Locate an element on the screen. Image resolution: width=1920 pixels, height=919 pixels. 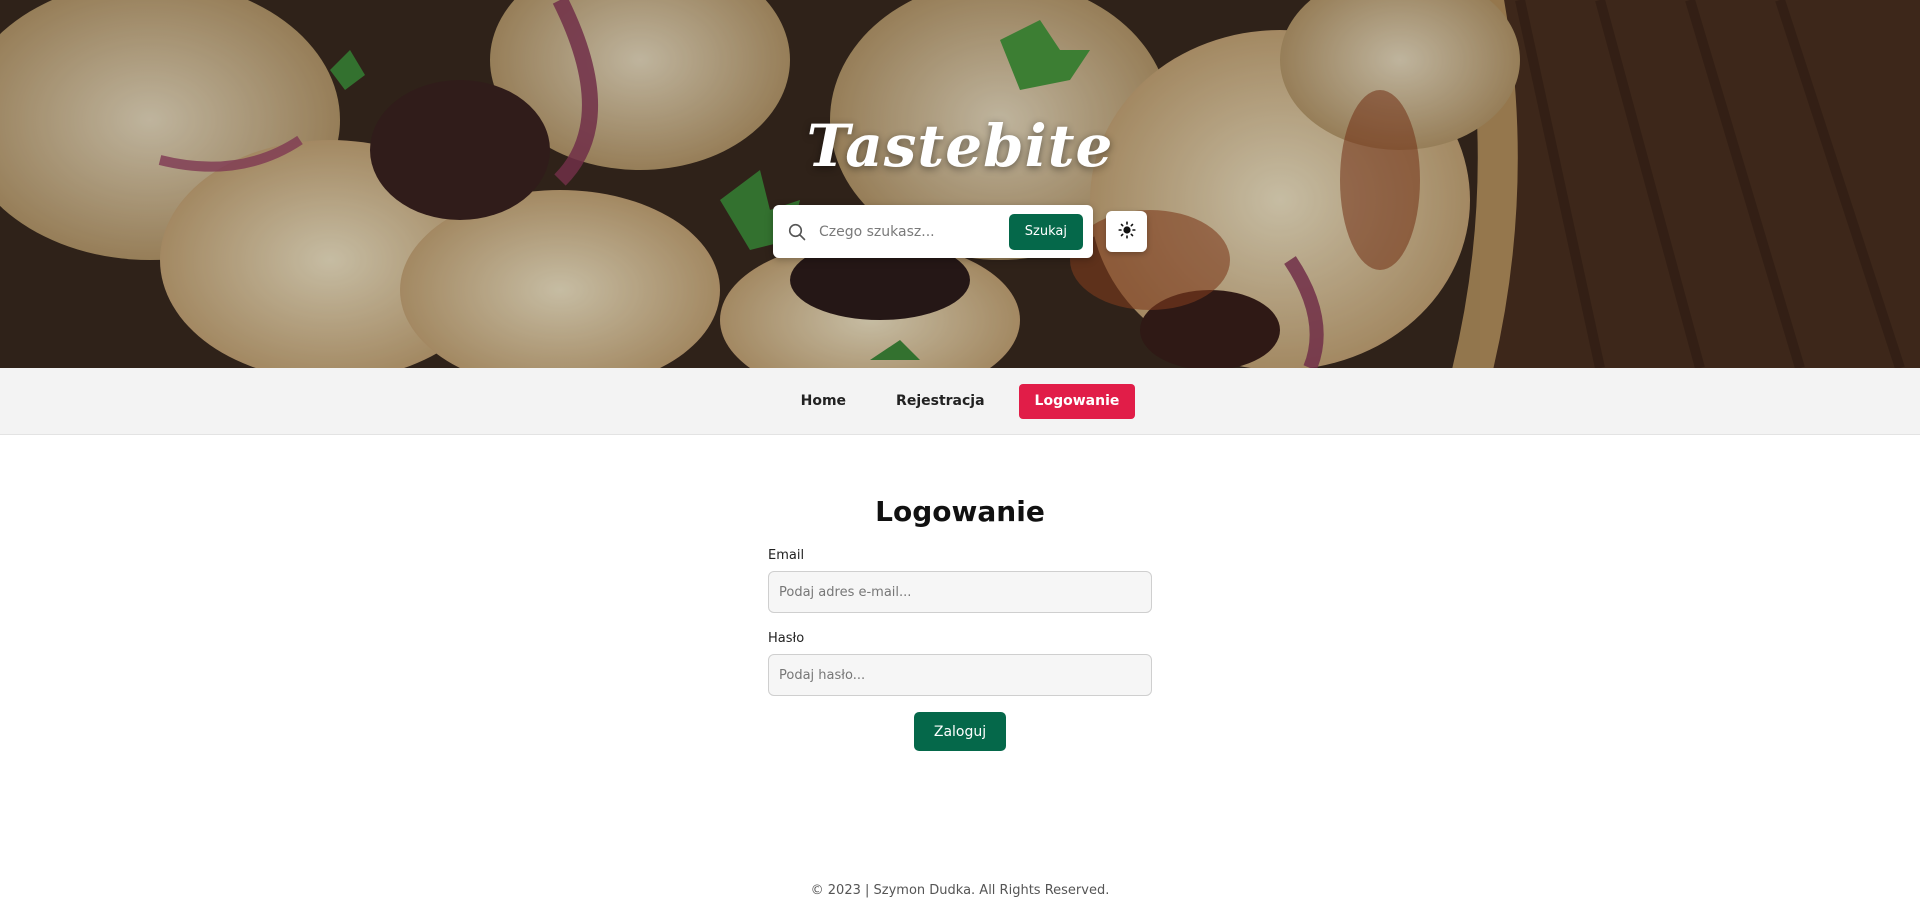
password-field is located at coordinates (960, 675).